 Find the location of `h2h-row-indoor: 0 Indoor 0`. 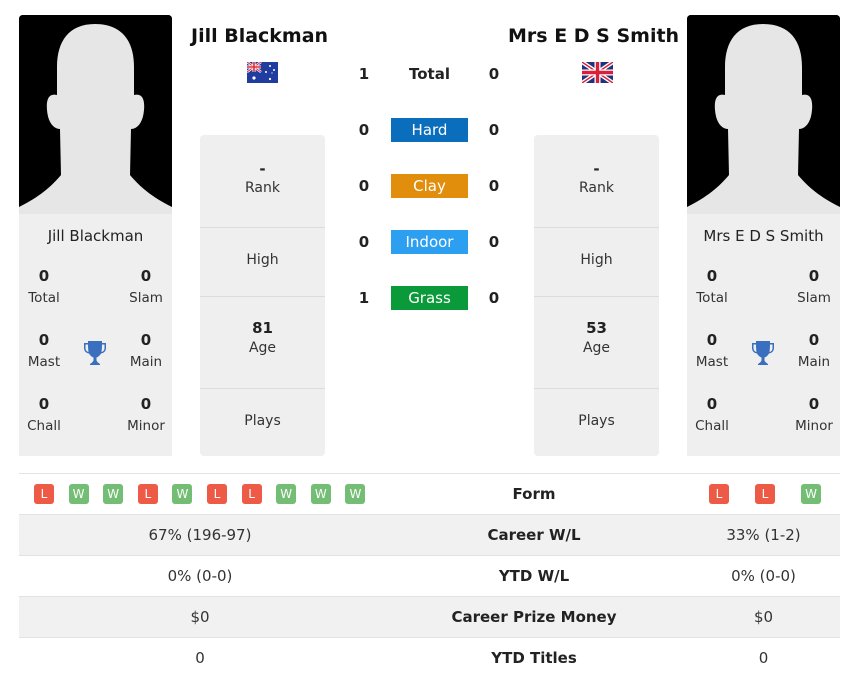

h2h-row-indoor: 0 Indoor 0 is located at coordinates (430, 242).